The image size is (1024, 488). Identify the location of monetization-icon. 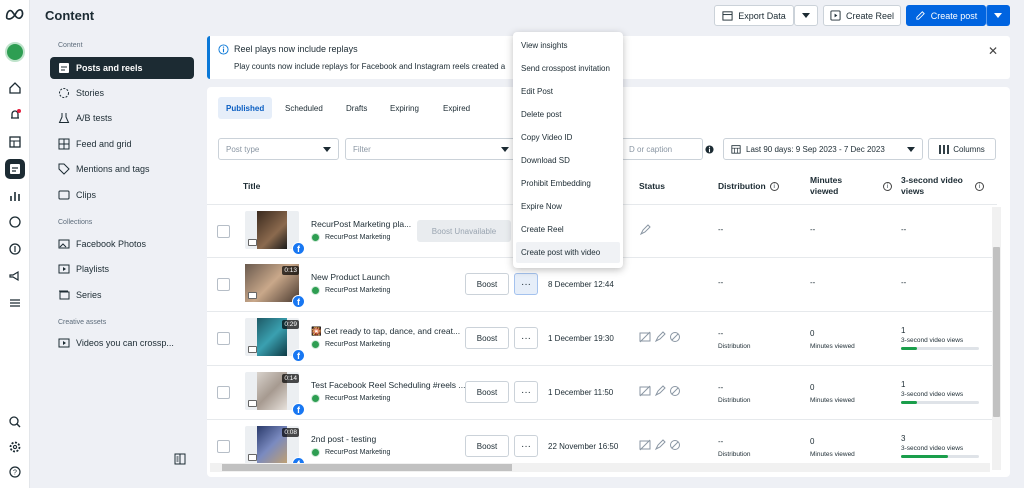
(15, 249).